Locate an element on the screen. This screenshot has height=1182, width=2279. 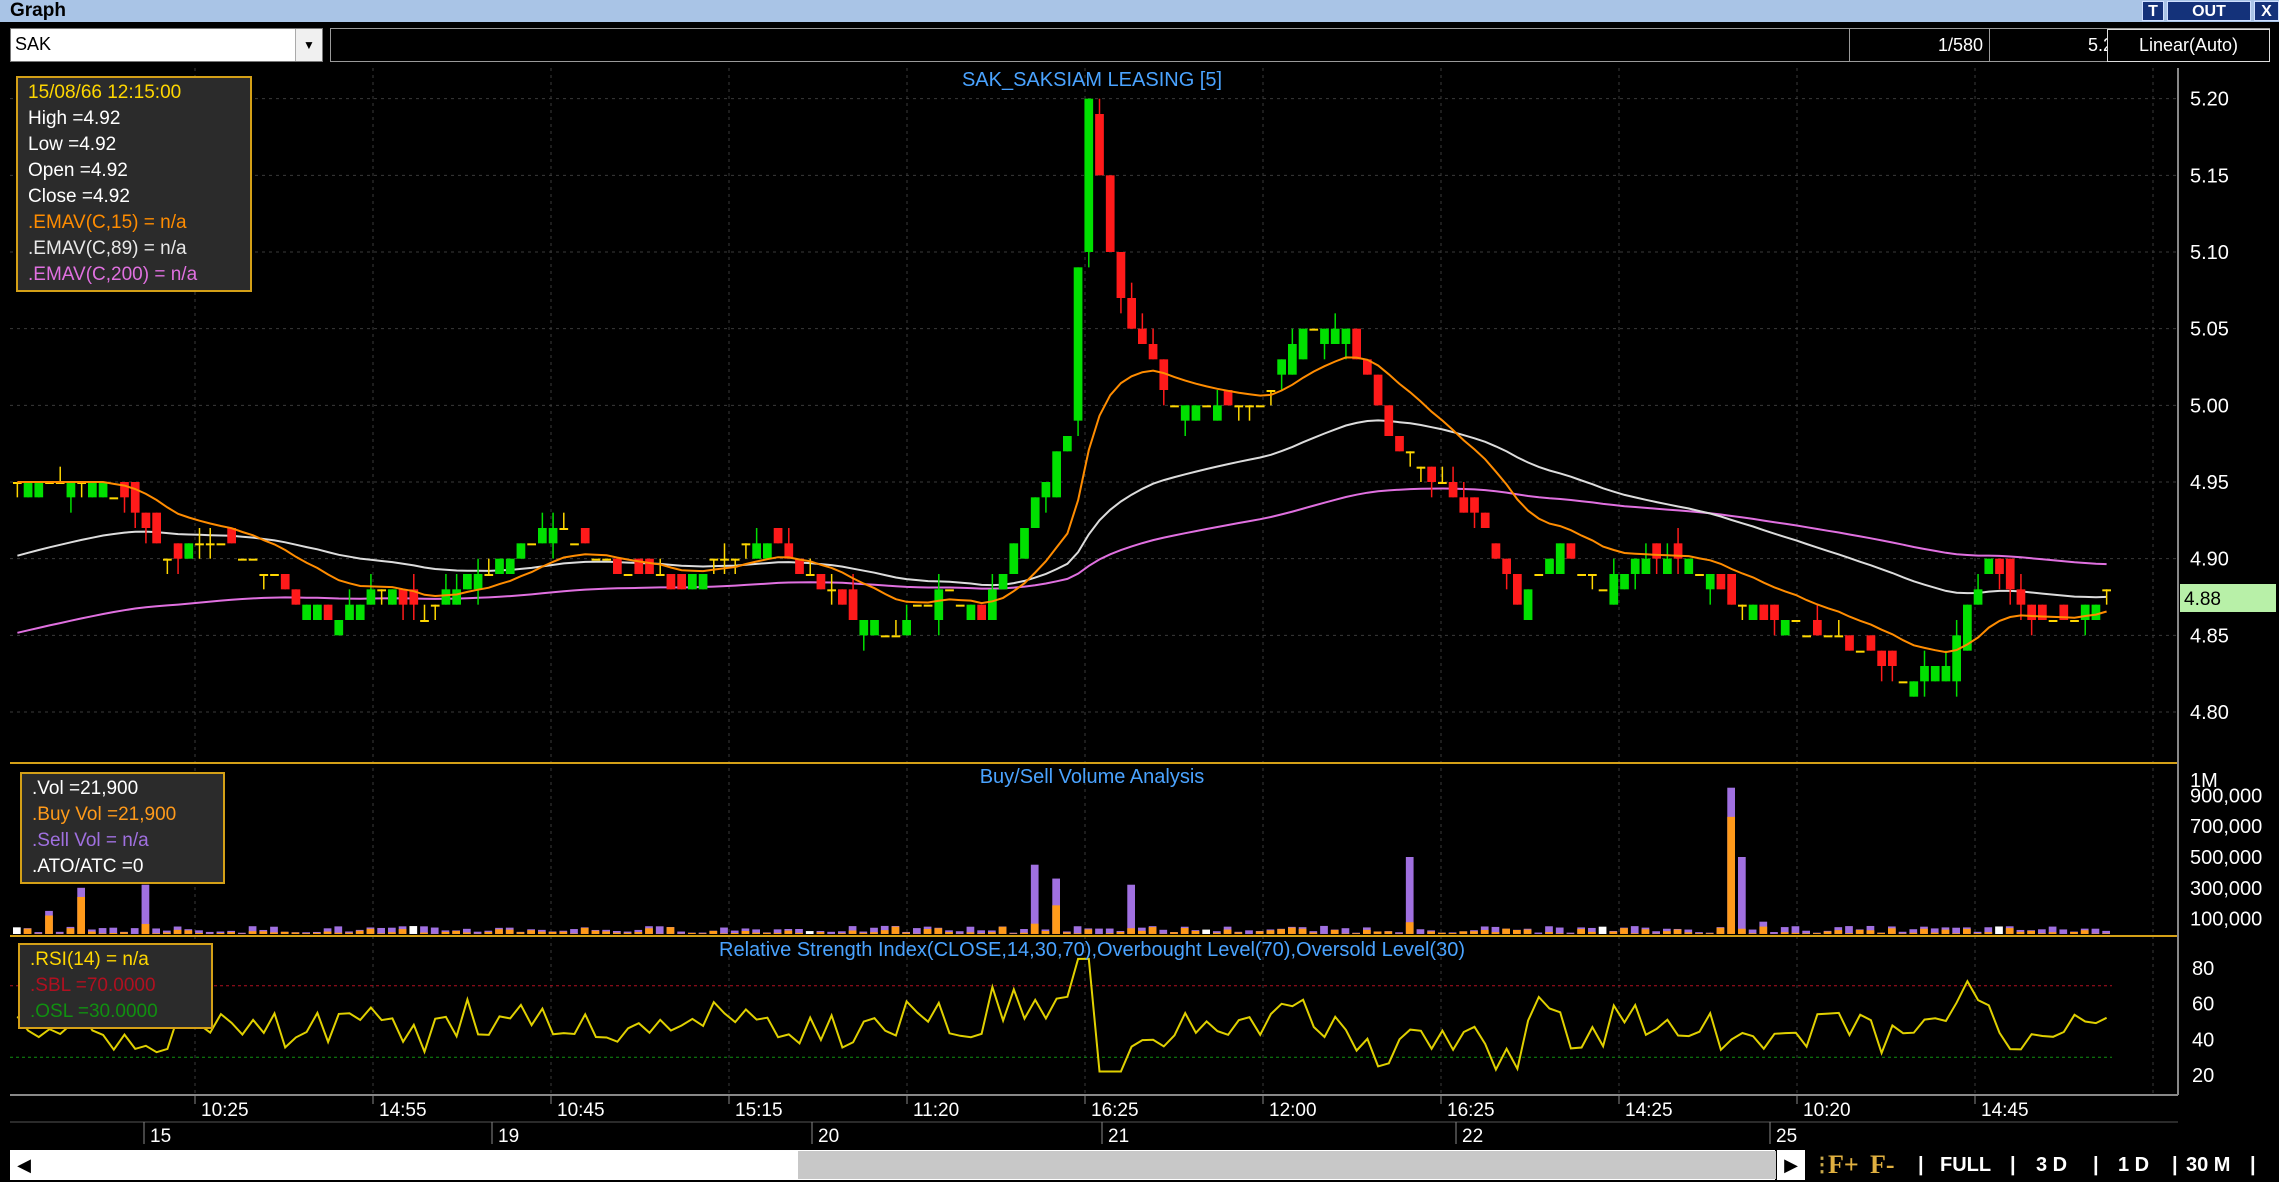
volume-tick-label: 900,000 is located at coordinates (2226, 796).